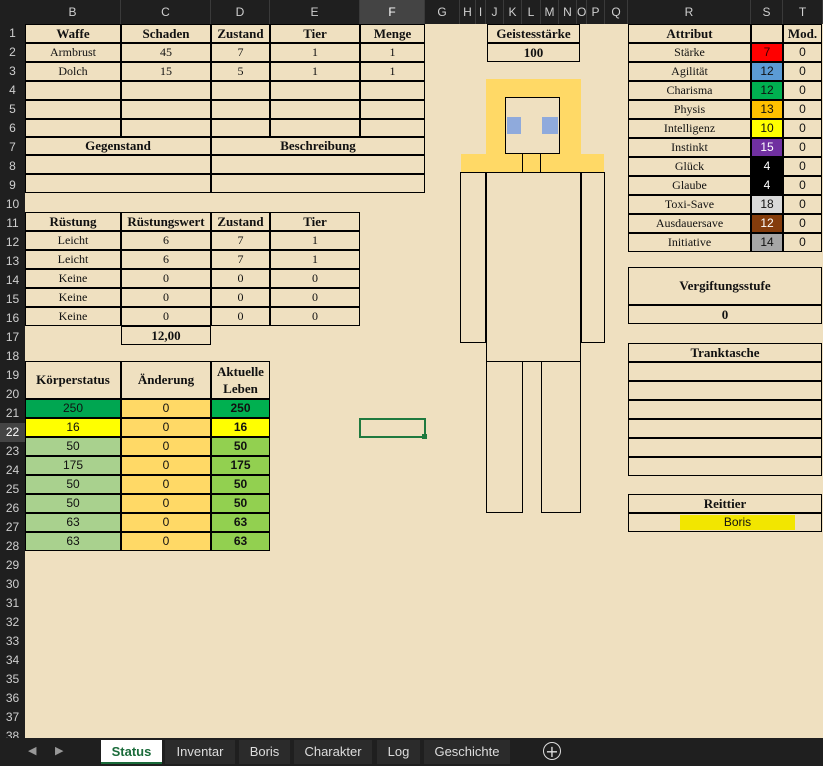  Describe the element at coordinates (166, 12) in the screenshot. I see `col-header-c: C` at that location.